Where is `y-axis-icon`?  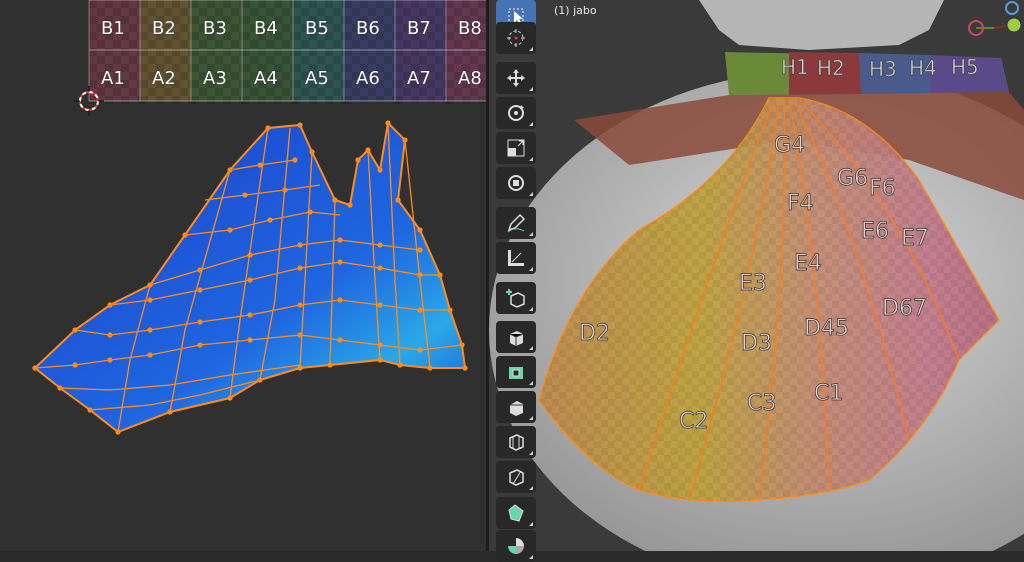 y-axis-icon is located at coordinates (1014, 25).